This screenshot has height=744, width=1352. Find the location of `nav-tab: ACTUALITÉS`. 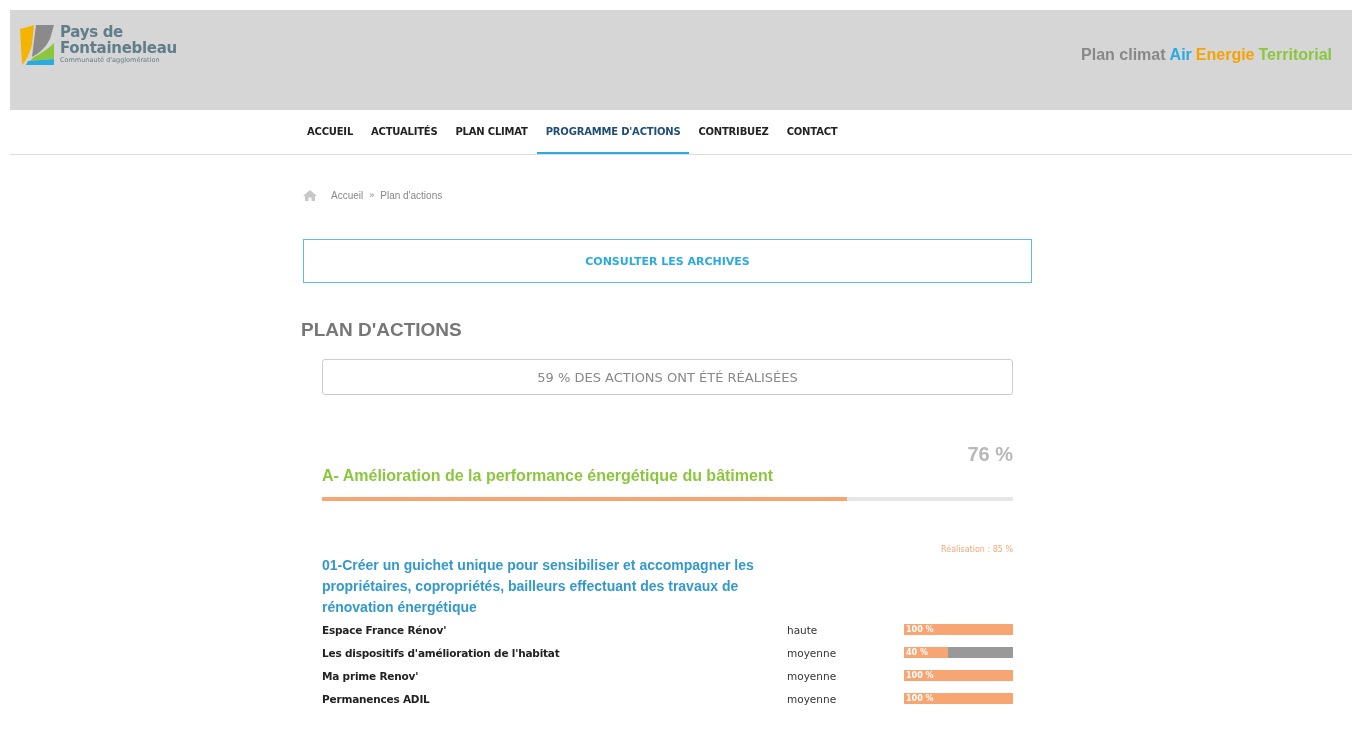

nav-tab: ACTUALITÉS is located at coordinates (404, 132).